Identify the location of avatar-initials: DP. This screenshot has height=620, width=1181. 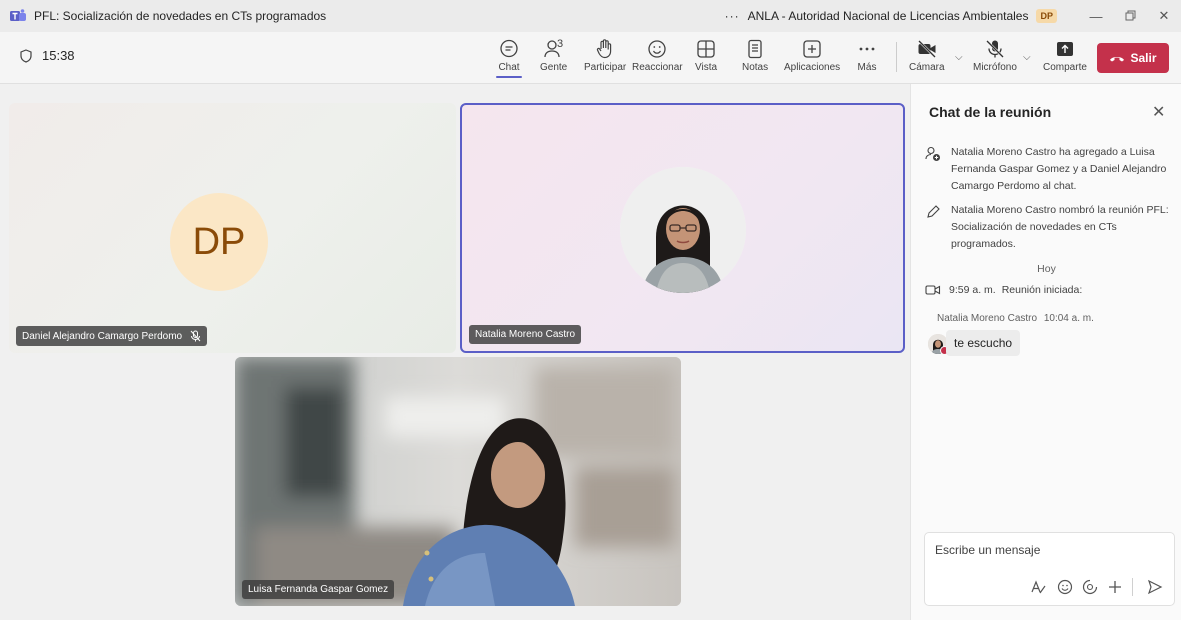
(219, 242).